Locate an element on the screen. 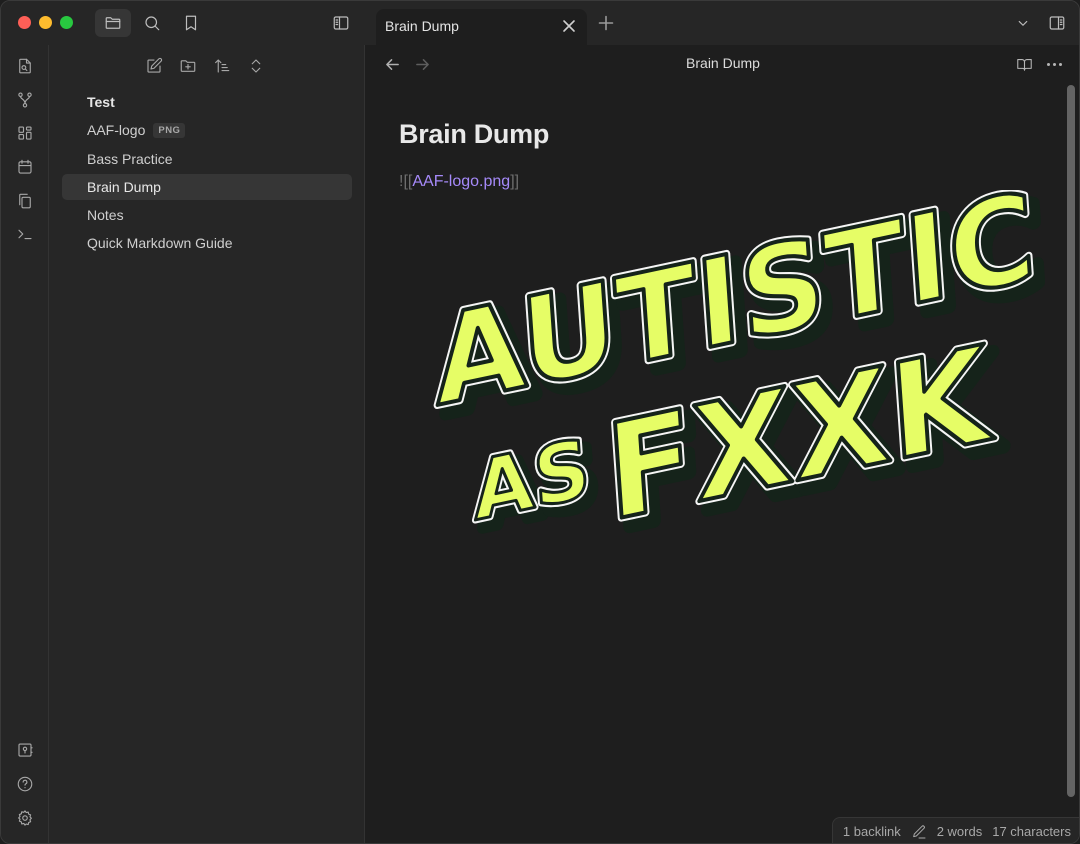 Image resolution: width=1080 pixels, height=844 pixels. file-item-brain-dump: Brain Dump is located at coordinates (207, 186).